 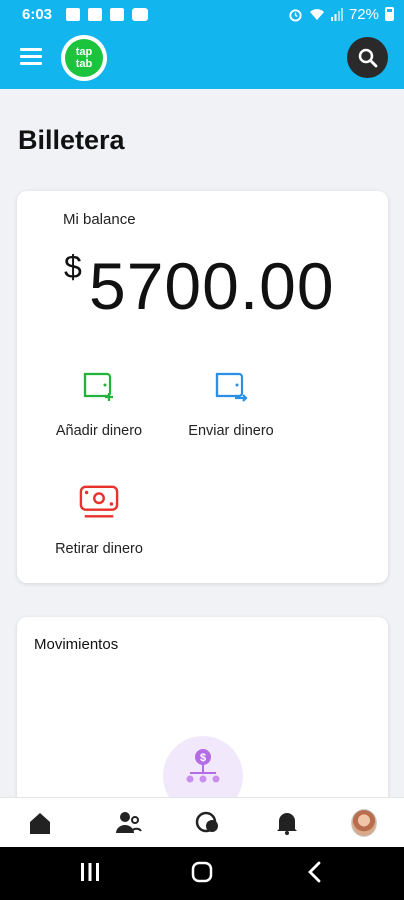 What do you see at coordinates (231, 385) in the screenshot?
I see `wallet-send-icon` at bounding box center [231, 385].